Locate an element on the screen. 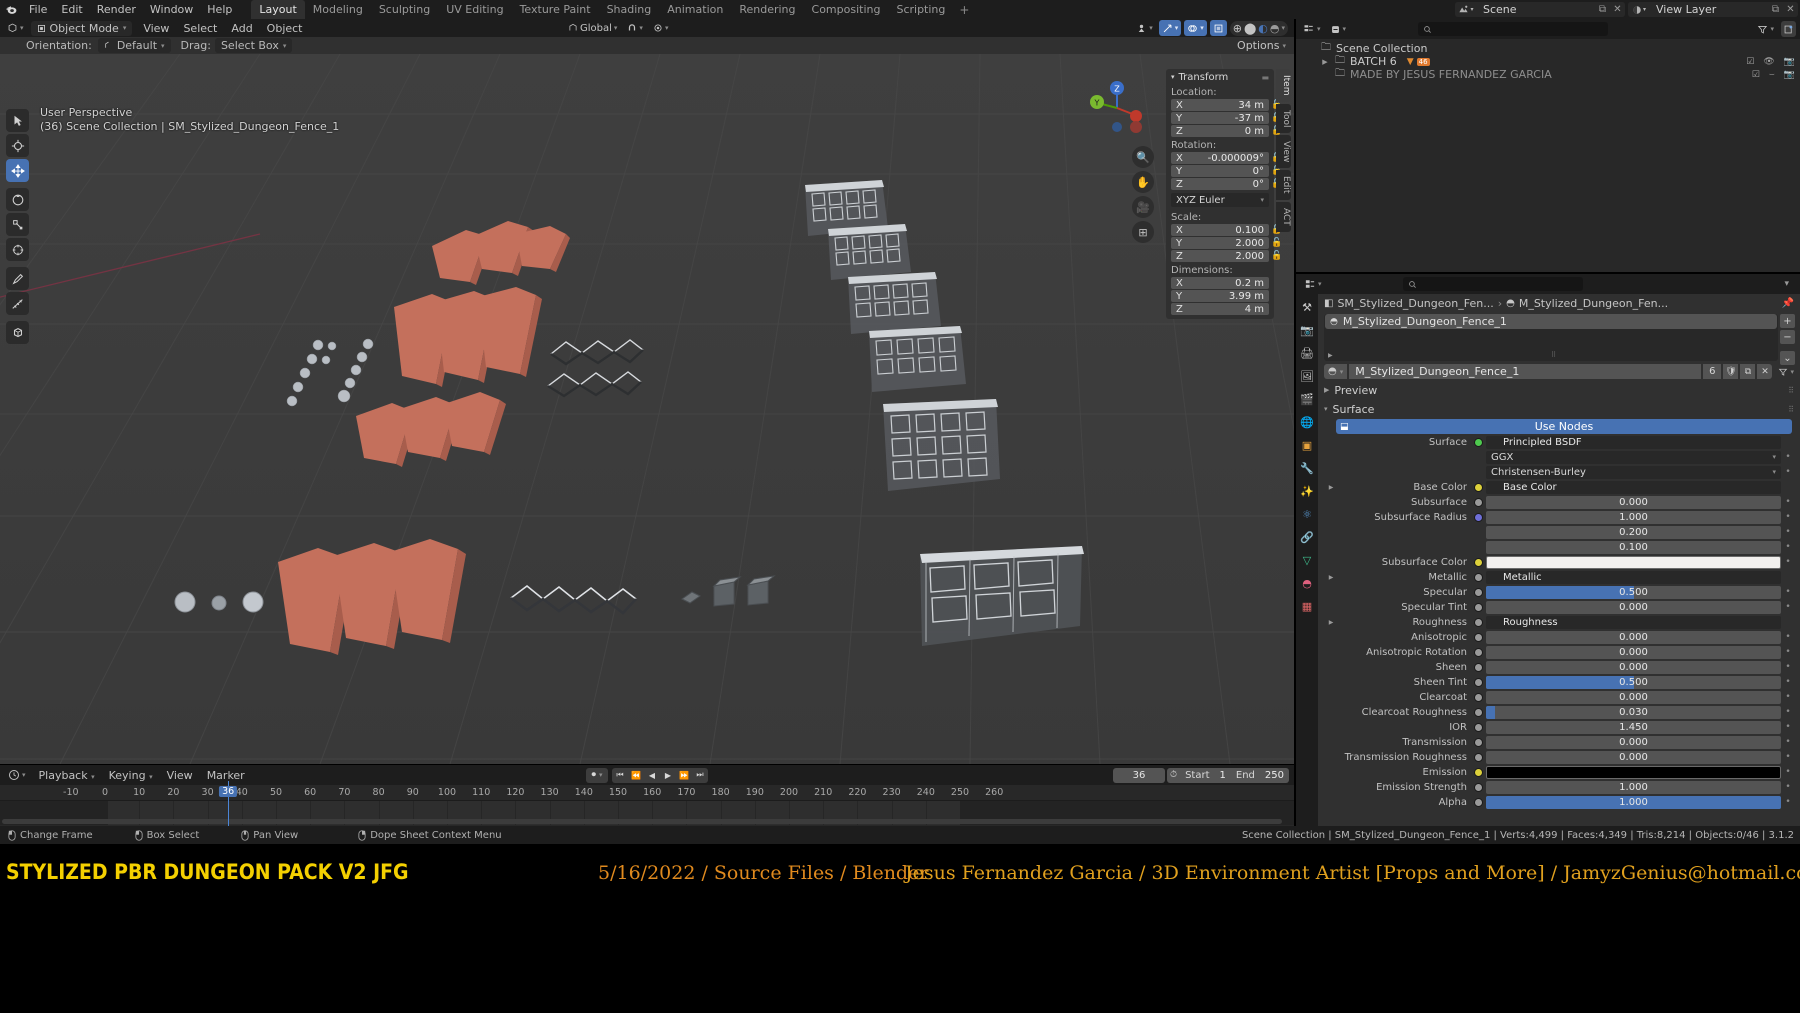  material-filter-icon: ▾ is located at coordinates (1786, 372).